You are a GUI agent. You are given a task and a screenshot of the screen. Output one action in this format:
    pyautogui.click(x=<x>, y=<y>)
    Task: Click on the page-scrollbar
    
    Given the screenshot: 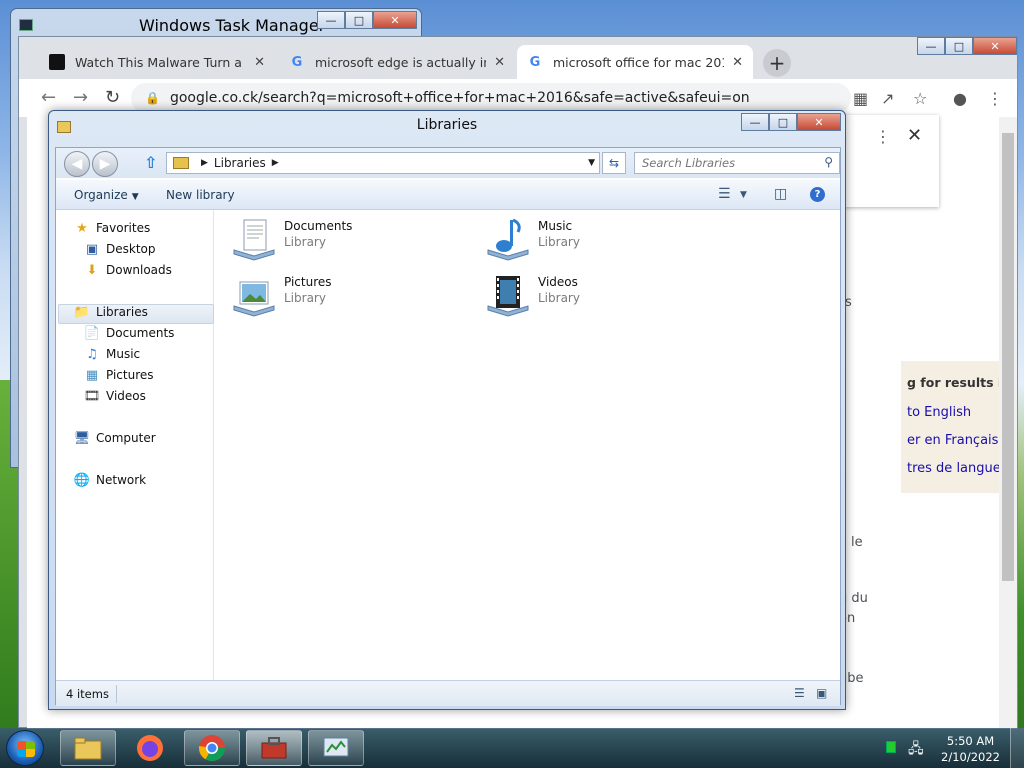 What is the action you would take?
    pyautogui.click(x=1008, y=423)
    